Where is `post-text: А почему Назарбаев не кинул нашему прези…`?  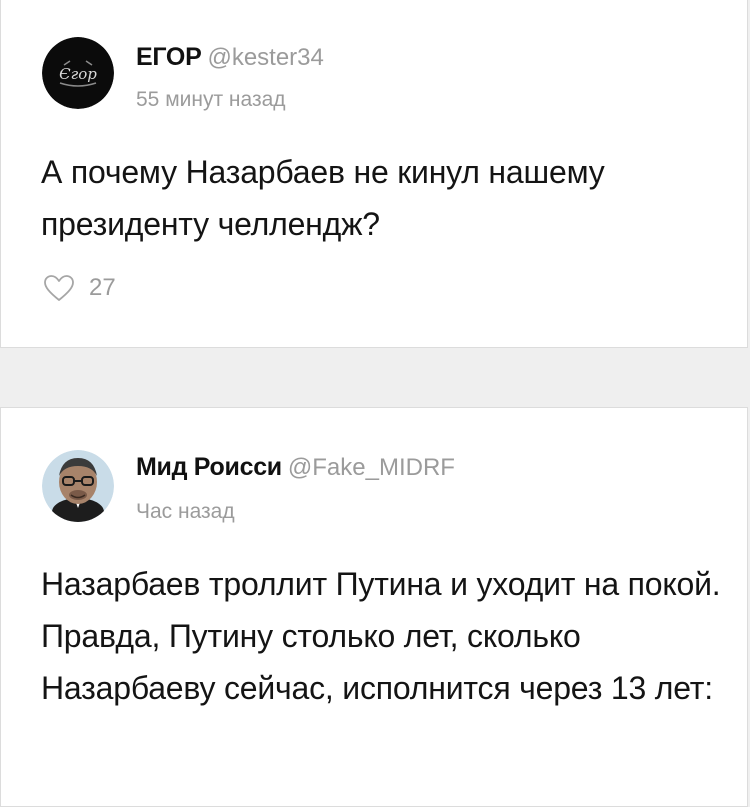 post-text: А почему Назарбаев не кинул нашему прези… is located at coordinates (323, 198).